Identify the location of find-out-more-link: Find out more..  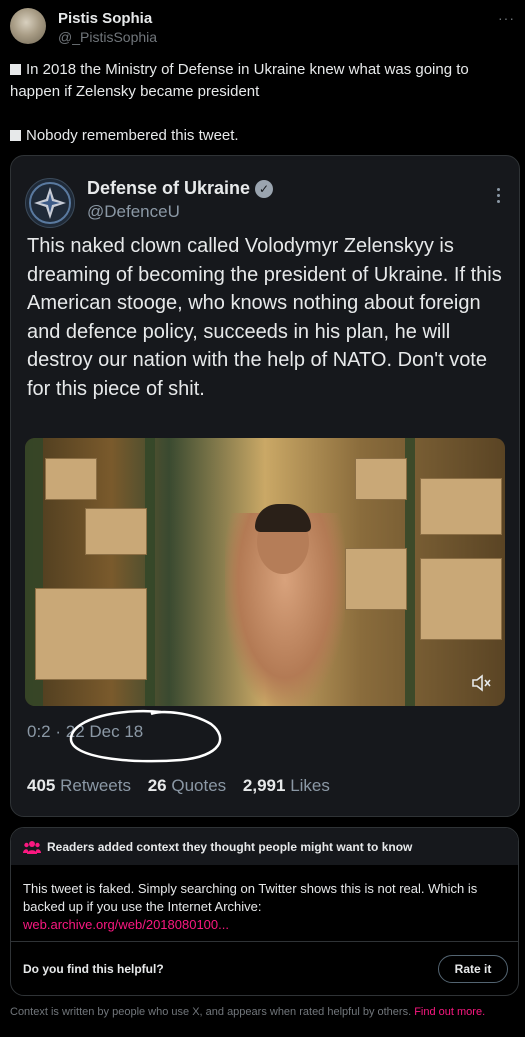
(449, 1012).